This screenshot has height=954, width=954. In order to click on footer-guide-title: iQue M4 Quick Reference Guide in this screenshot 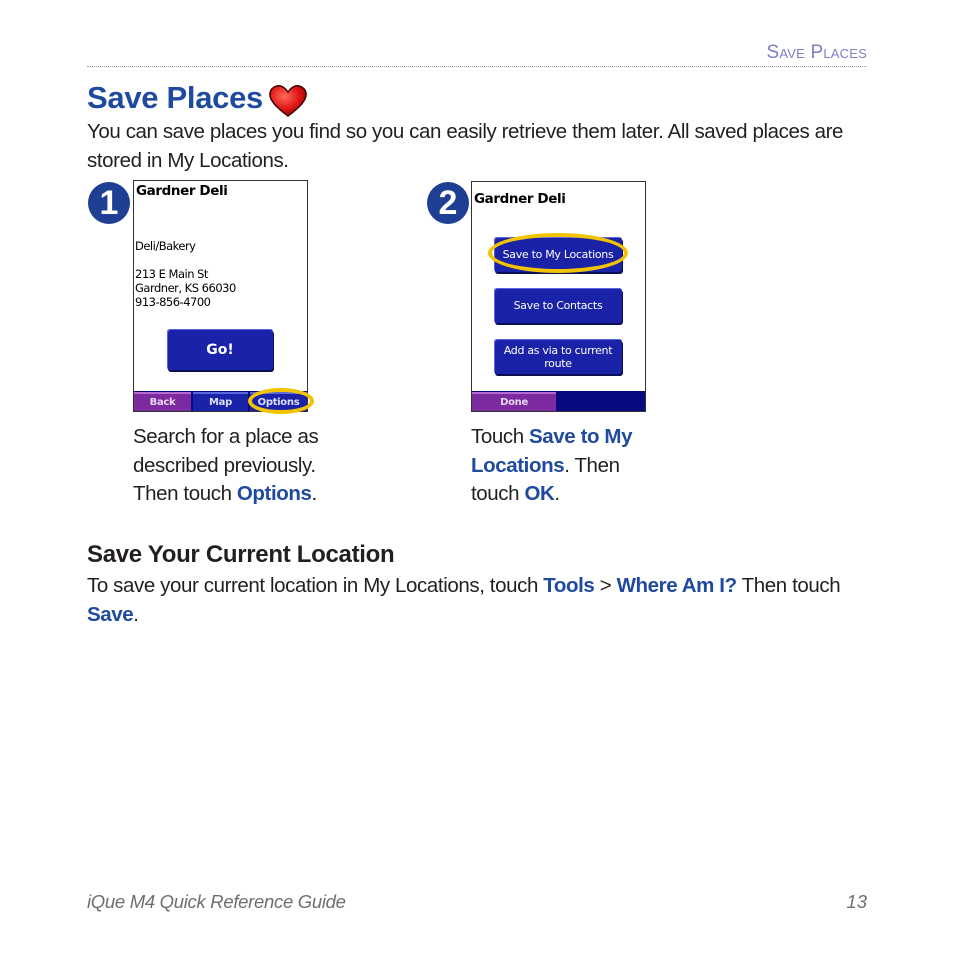, I will do `click(216, 901)`.